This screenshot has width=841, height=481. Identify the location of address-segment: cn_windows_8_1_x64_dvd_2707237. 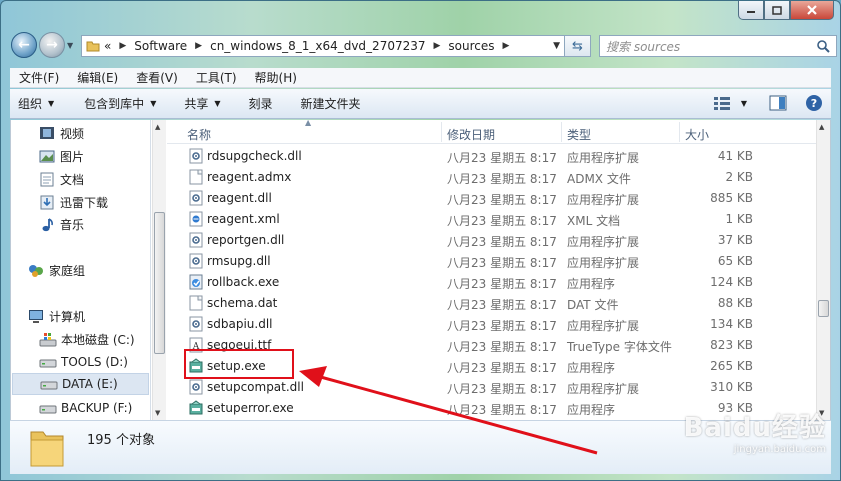
(317, 46).